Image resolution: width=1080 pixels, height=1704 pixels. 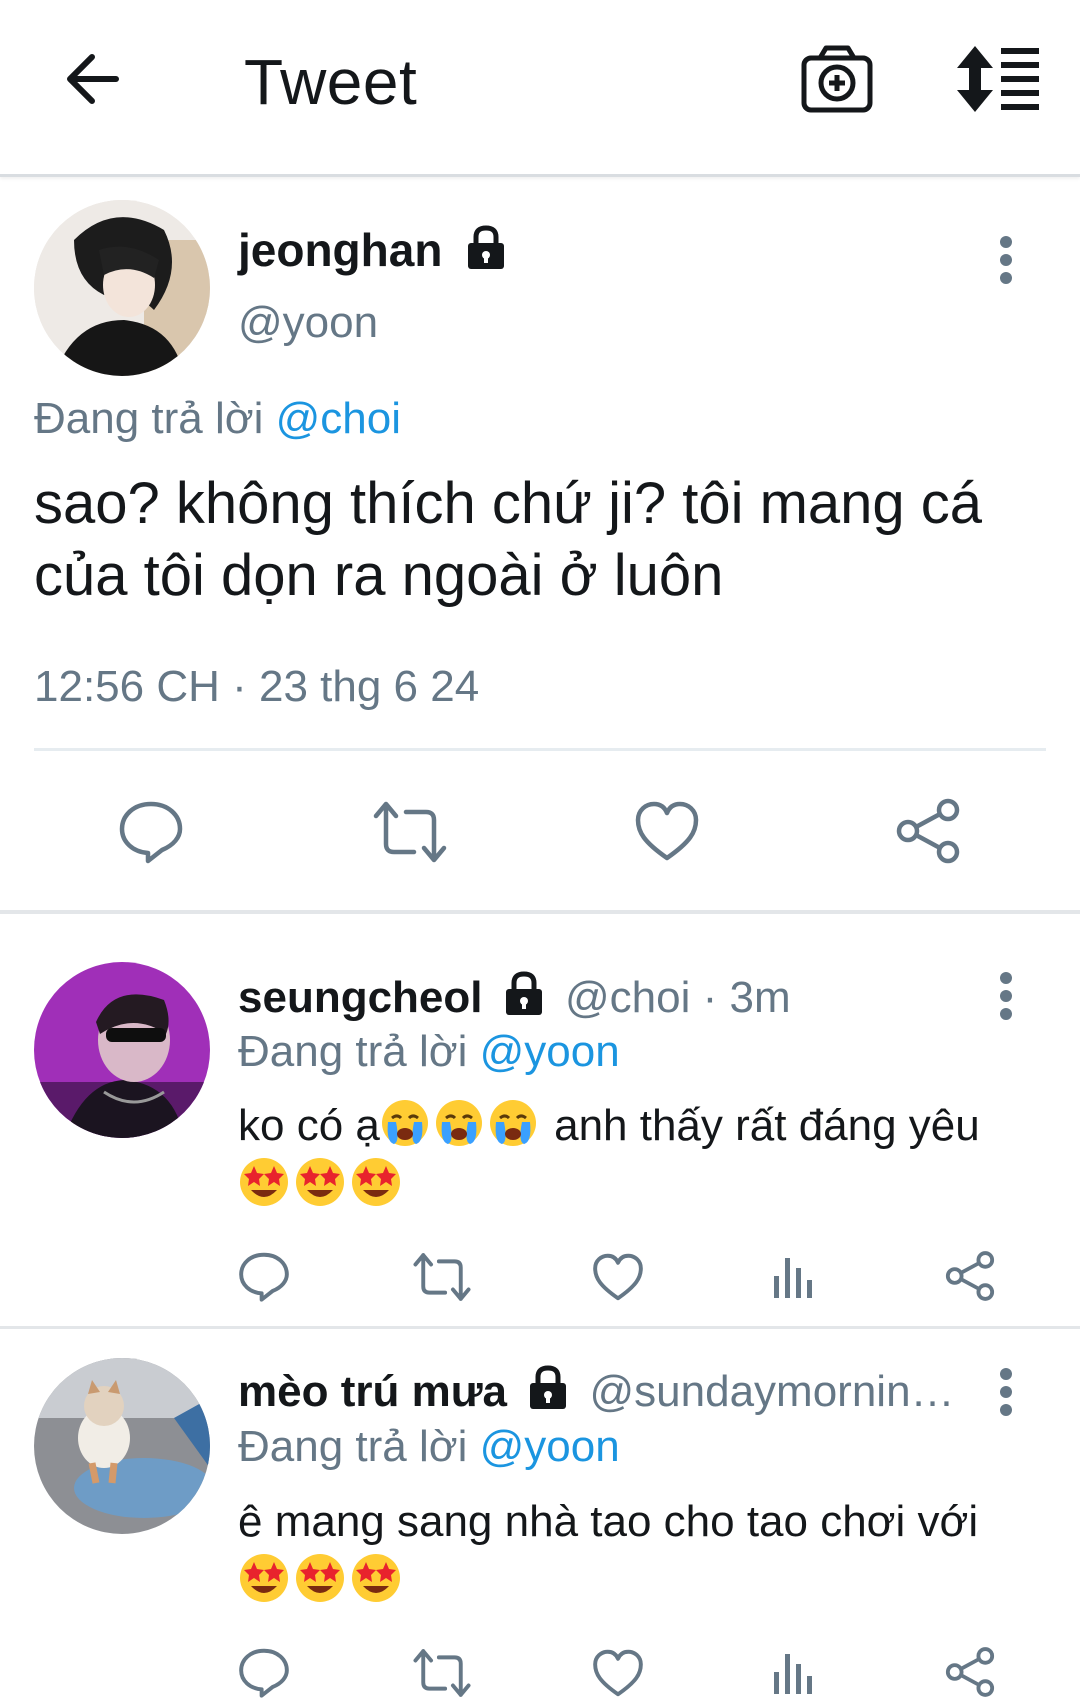 I want to click on camera-plus-icon, so click(x=837, y=79).